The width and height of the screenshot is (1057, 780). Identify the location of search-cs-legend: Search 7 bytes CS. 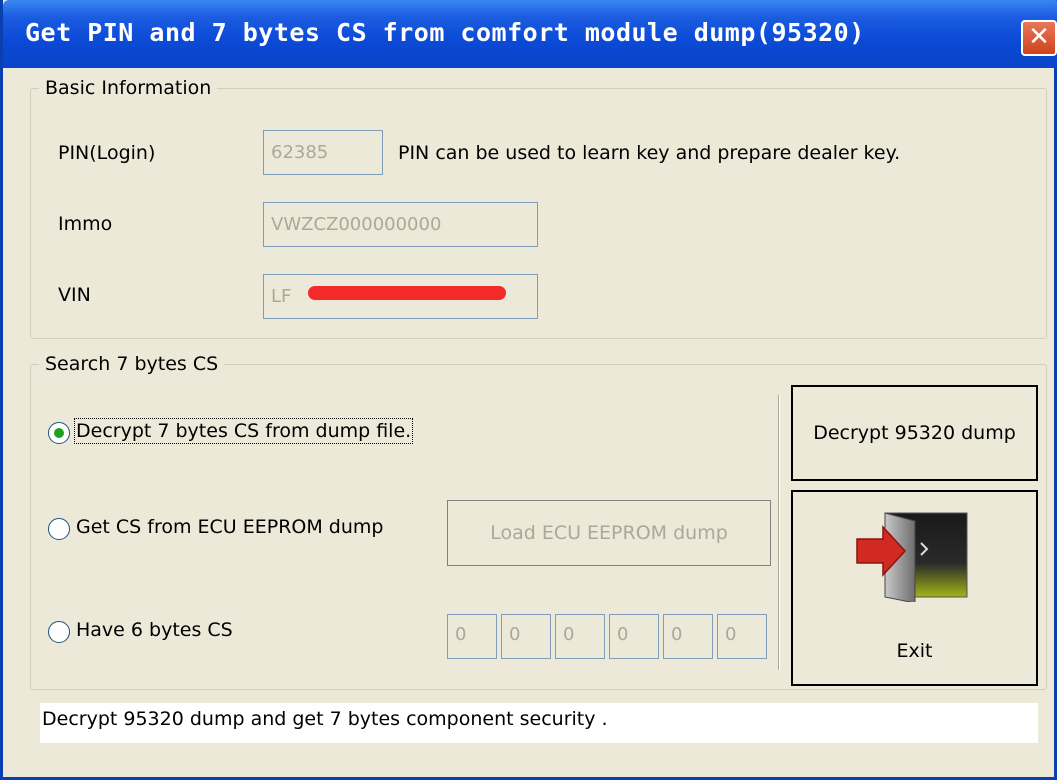
(132, 364).